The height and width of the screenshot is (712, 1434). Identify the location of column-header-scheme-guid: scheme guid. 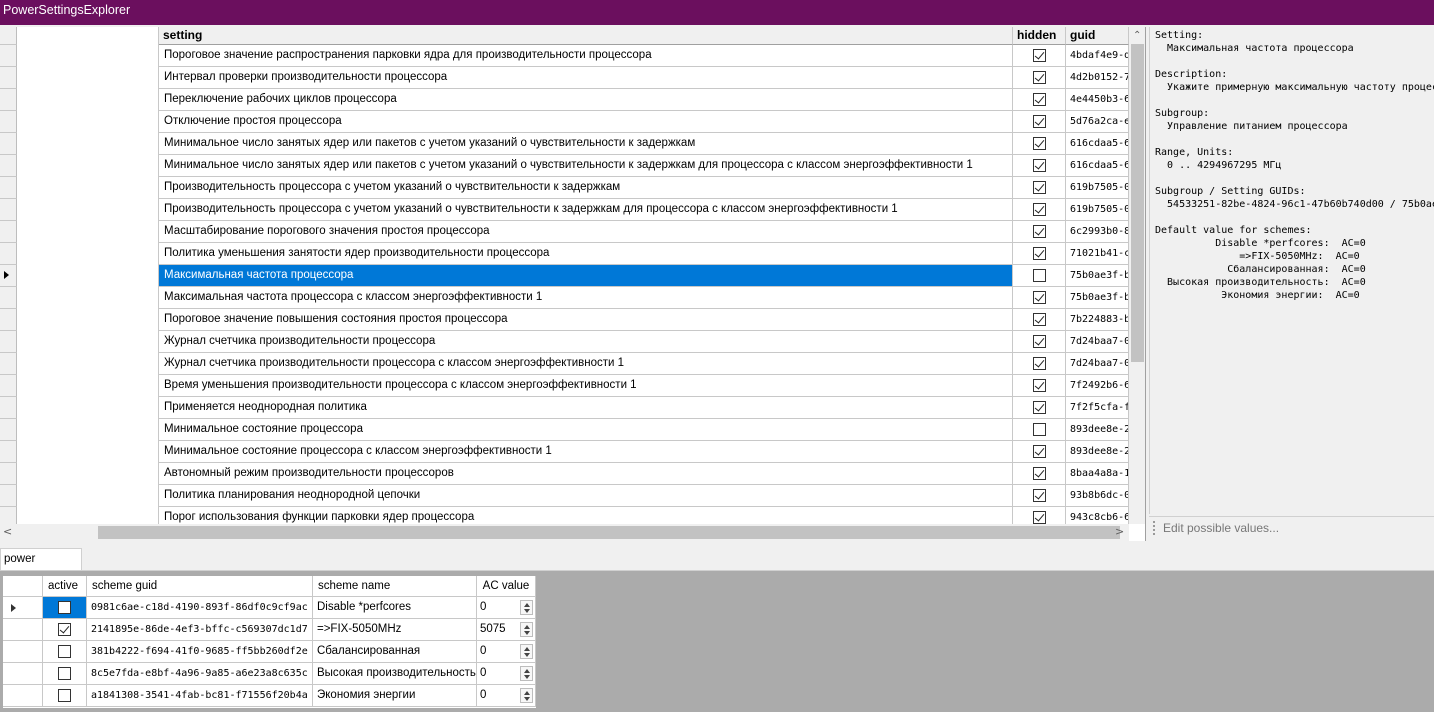
(200, 586).